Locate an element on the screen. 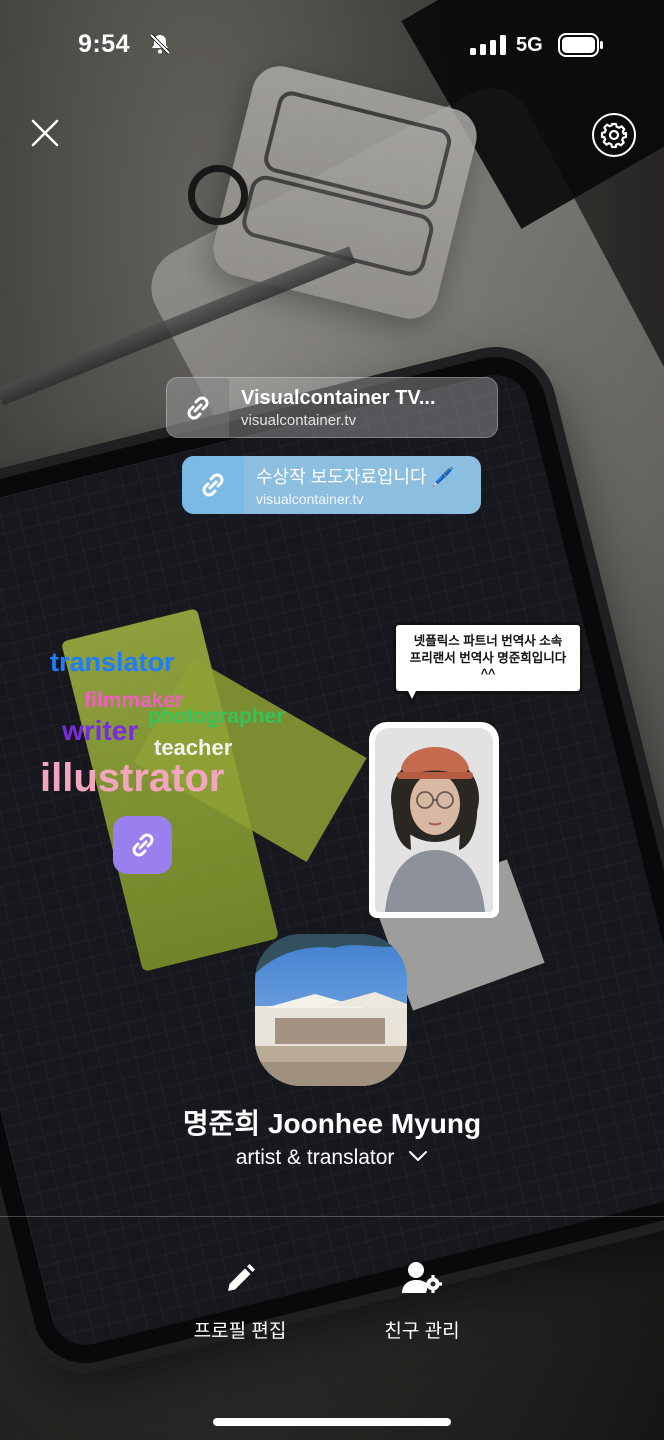  sticker-word-photographer: photographer is located at coordinates (216, 716).